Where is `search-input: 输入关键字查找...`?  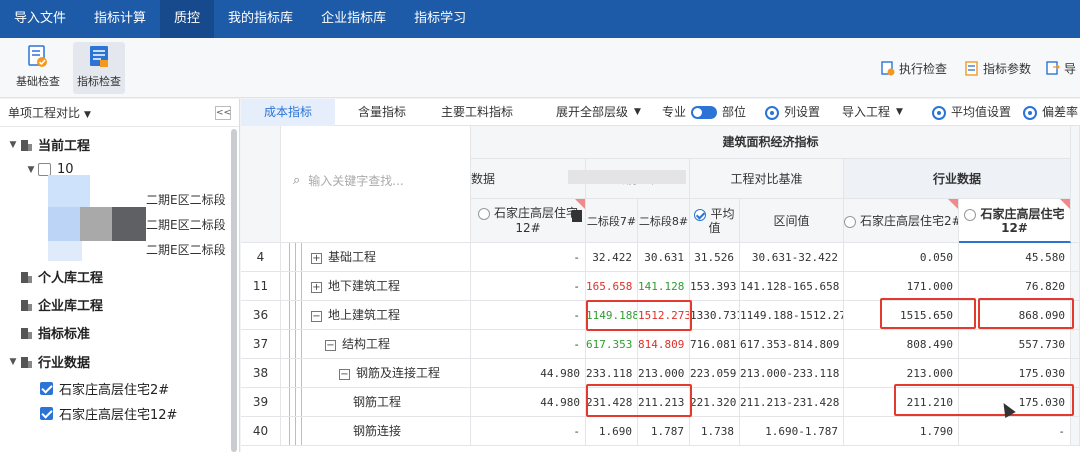
search-input: 输入关键字查找... is located at coordinates (355, 180).